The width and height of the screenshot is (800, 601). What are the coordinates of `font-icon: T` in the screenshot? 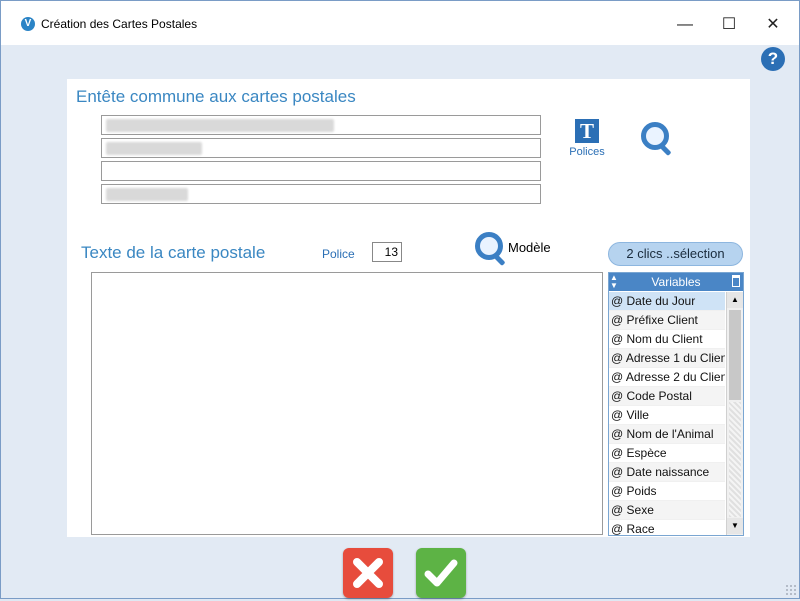 It's located at (587, 131).